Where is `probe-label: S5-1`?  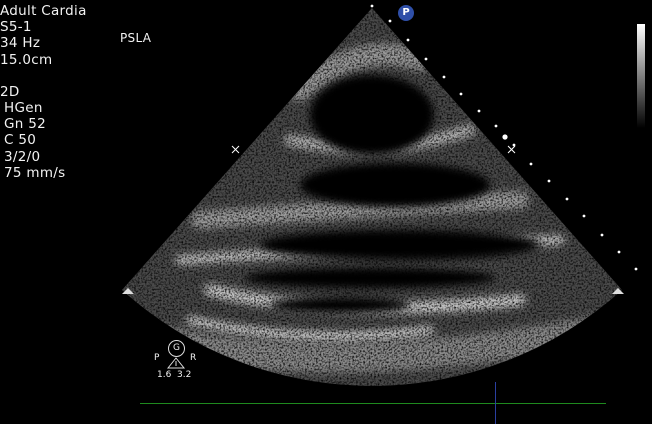
probe-label: S5-1 is located at coordinates (16, 27).